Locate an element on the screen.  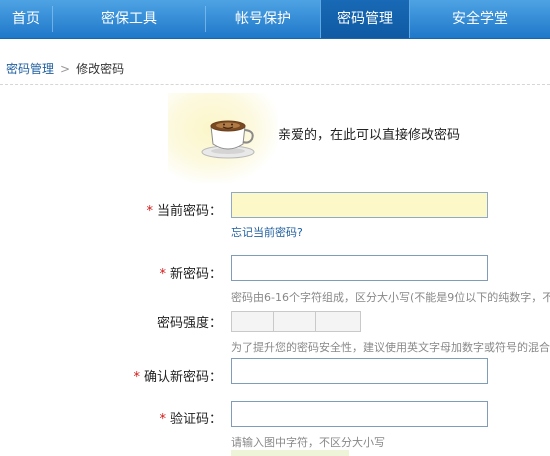
breadcrumb: 密码管理 > 修改密码 is located at coordinates (65, 68).